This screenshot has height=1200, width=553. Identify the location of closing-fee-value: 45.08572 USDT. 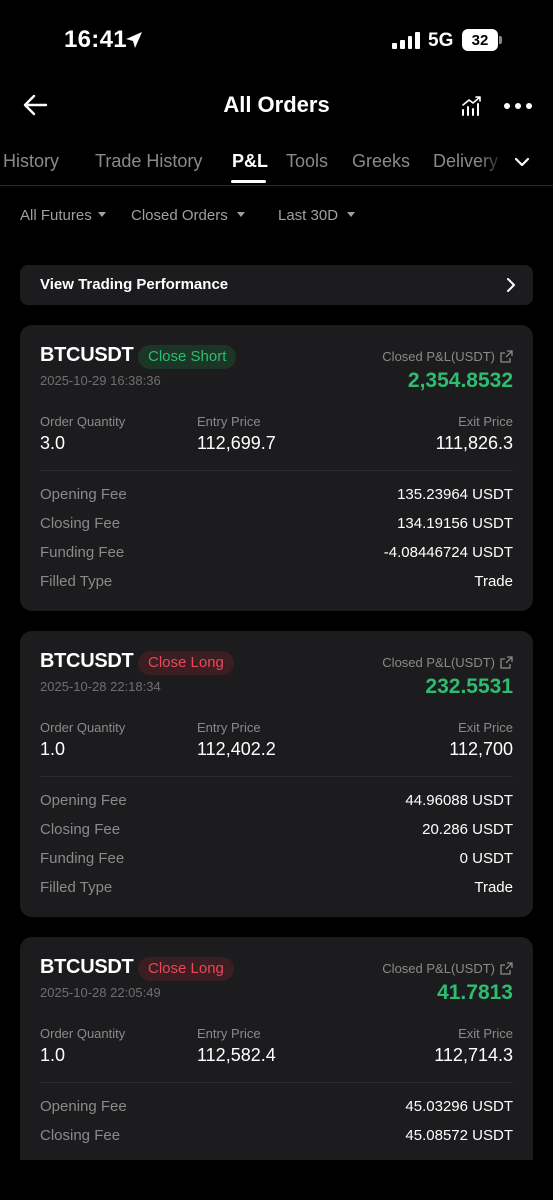
(459, 1135).